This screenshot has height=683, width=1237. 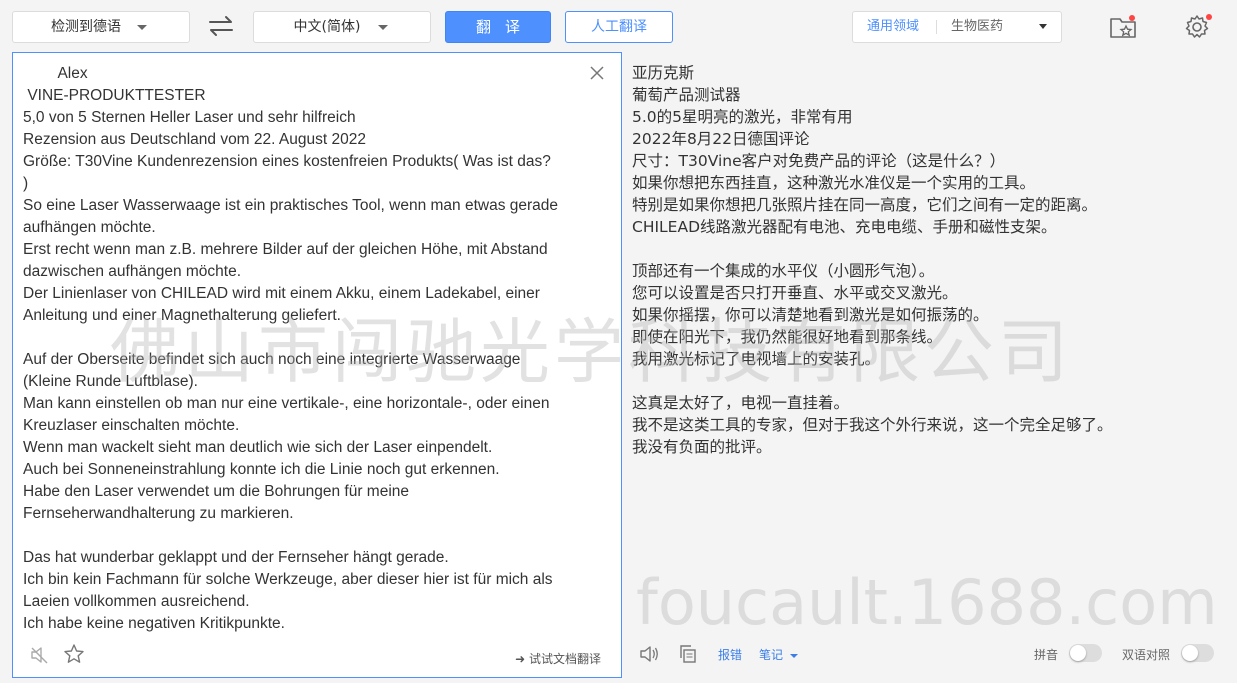 I want to click on bilingual-label: 双语对照, so click(x=1146, y=655).